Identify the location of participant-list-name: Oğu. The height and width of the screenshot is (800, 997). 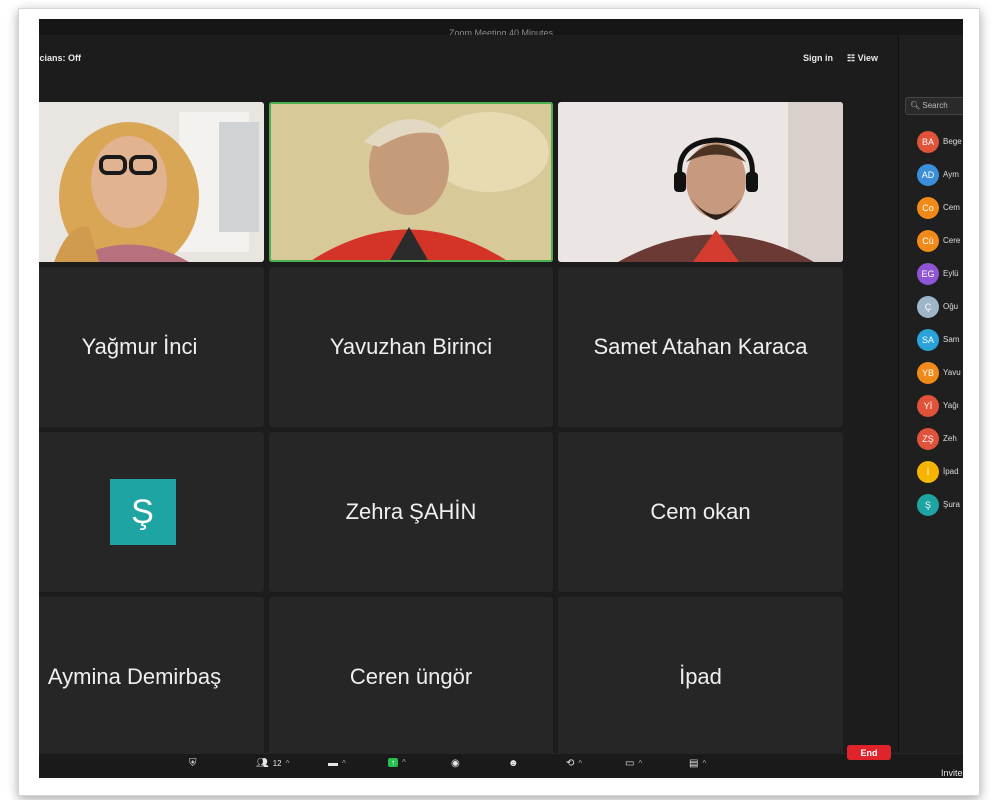
(951, 306).